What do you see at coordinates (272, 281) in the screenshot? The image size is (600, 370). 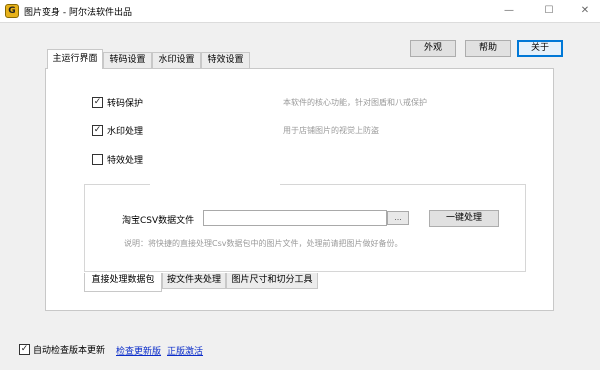 I see `tab-image-size-tool: 图片尺寸和切分工具` at bounding box center [272, 281].